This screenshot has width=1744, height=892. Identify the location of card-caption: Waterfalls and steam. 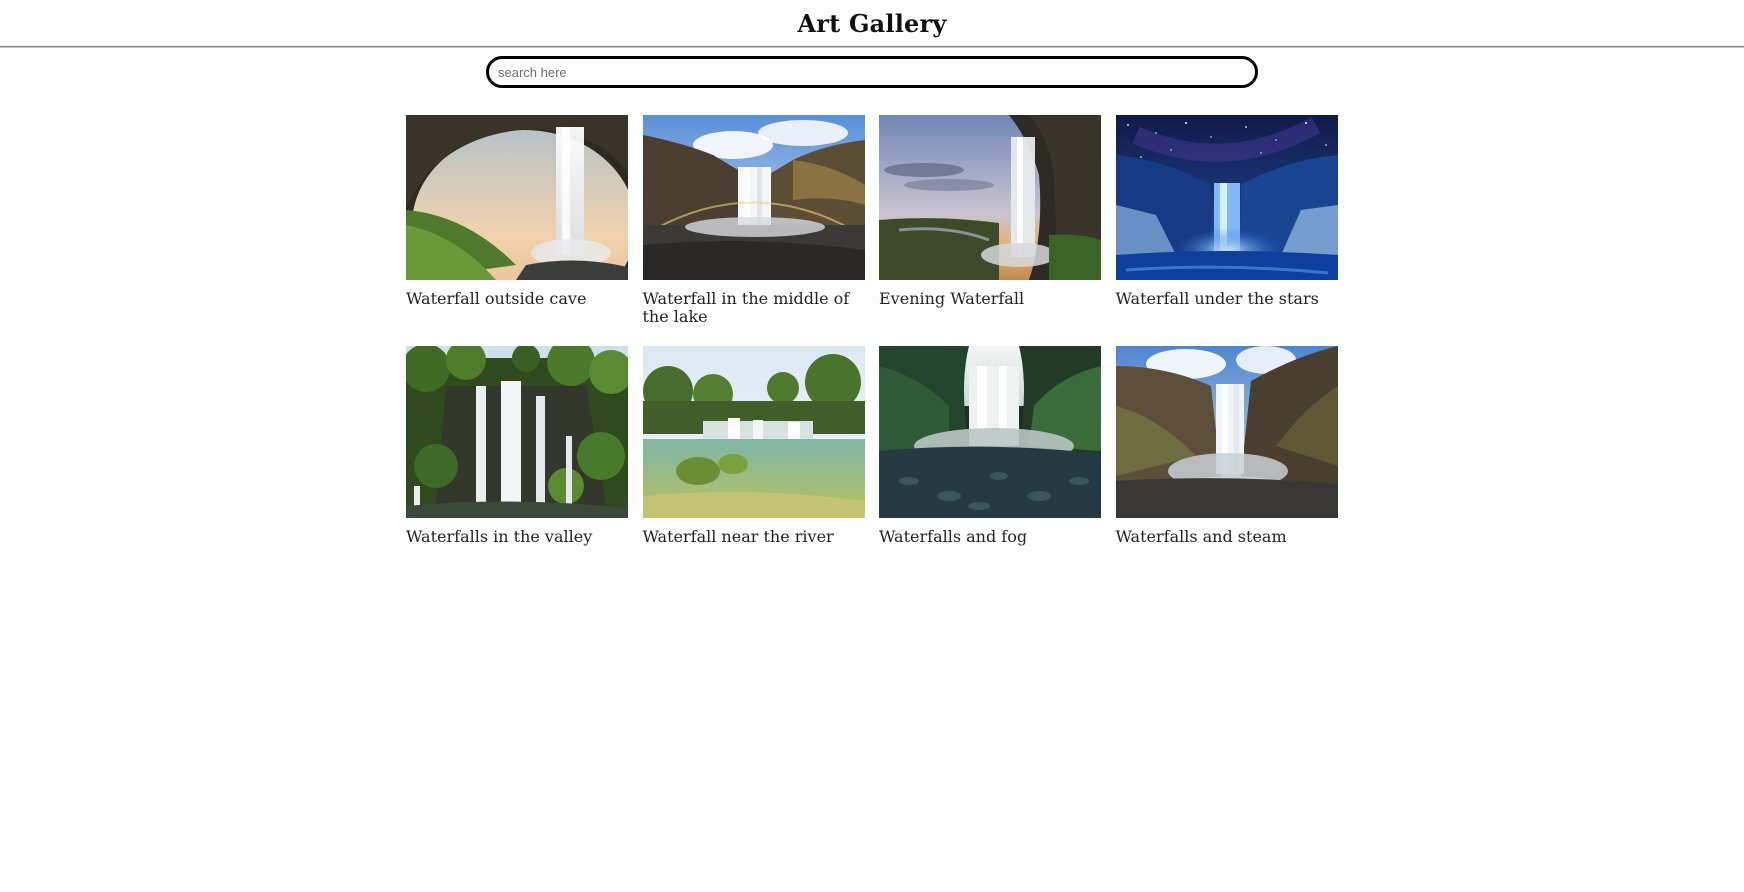
(1201, 536).